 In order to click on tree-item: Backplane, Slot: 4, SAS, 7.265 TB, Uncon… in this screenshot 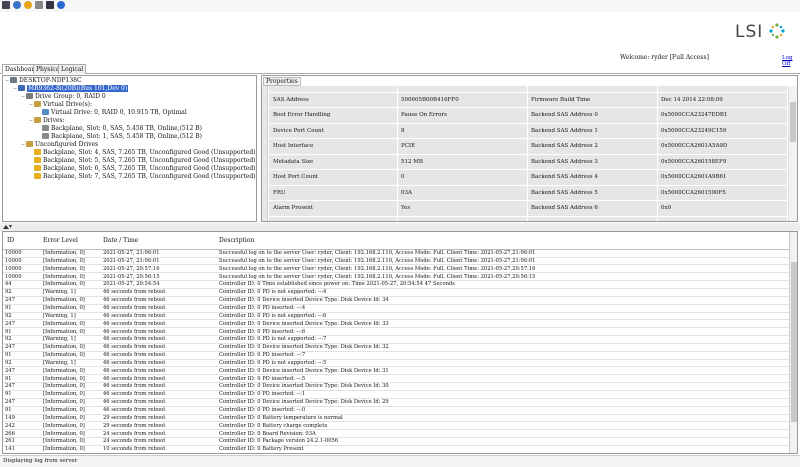, I will do `click(142, 153)`.